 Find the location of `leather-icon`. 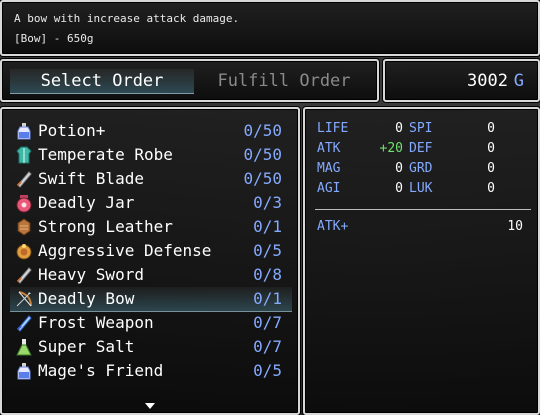

leather-icon is located at coordinates (24, 227).